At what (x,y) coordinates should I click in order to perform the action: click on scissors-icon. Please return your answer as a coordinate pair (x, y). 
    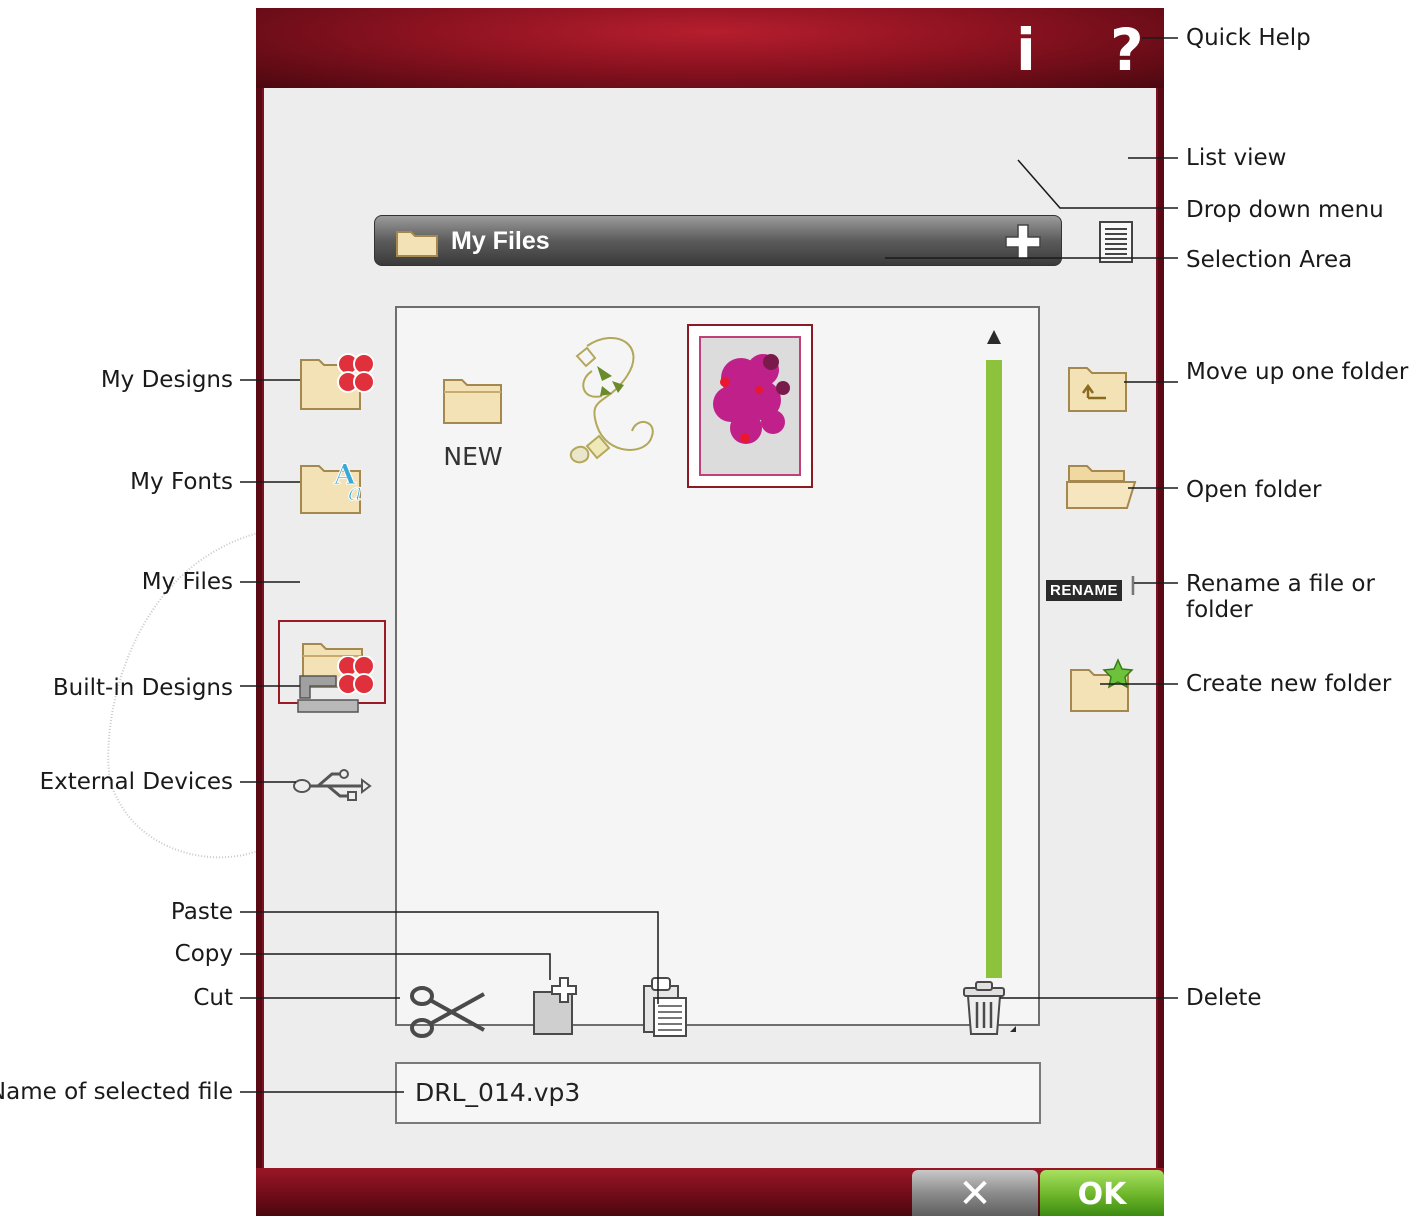
    Looking at the image, I should click on (448, 1012).